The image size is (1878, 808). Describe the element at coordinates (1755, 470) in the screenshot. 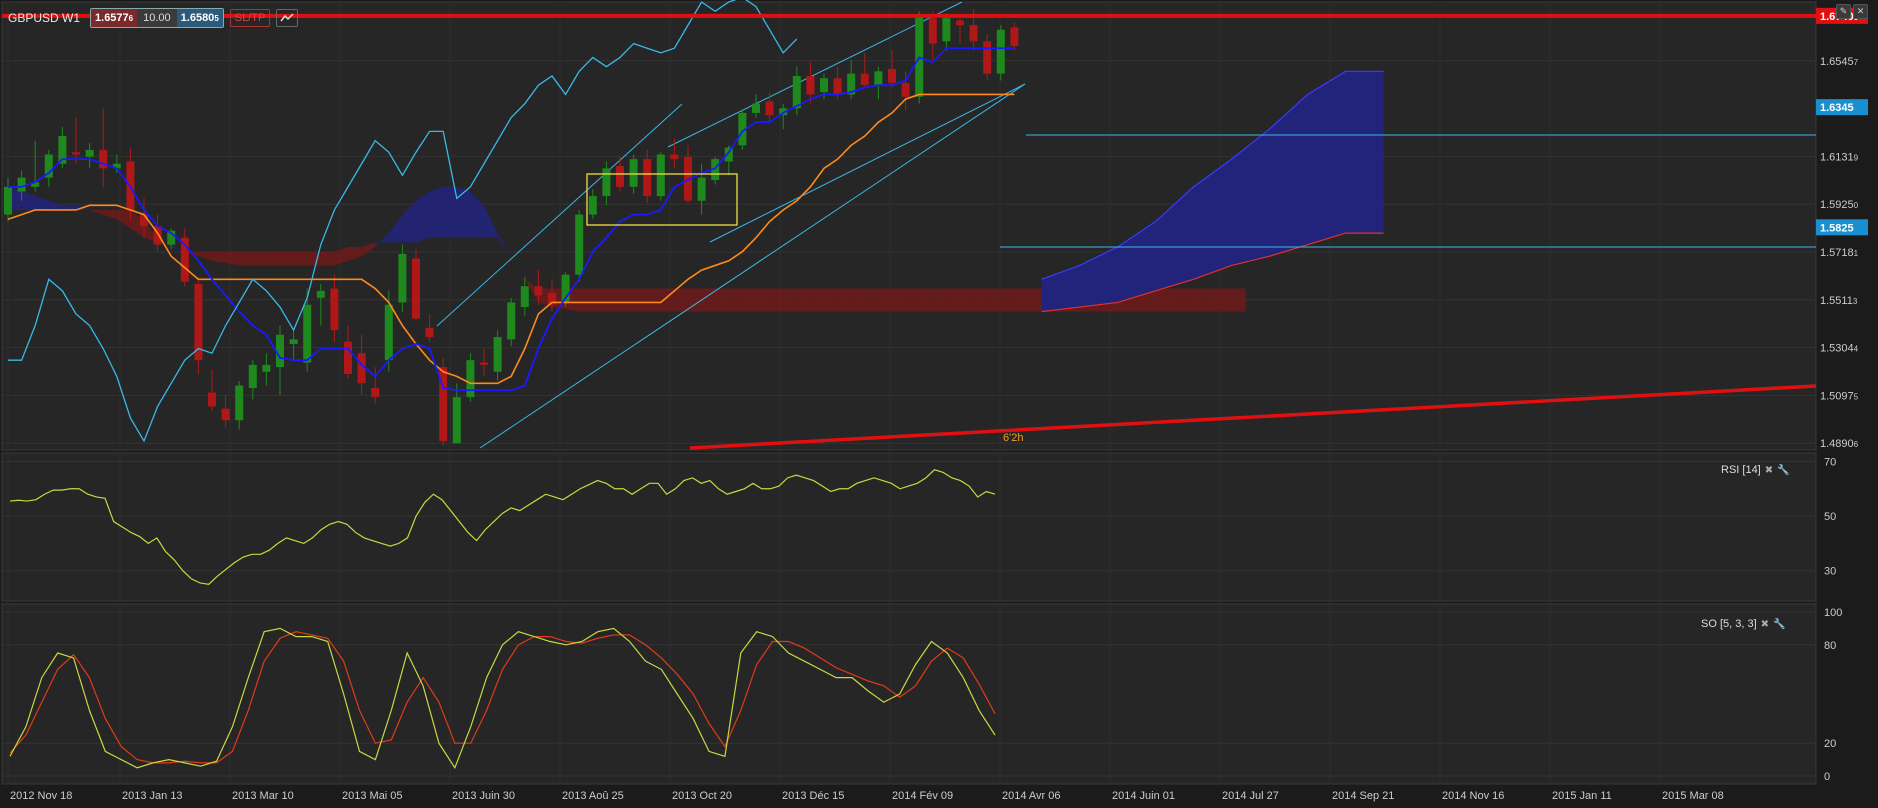

I see `rsi-label: RSI [14] ✖ 🔧` at that location.